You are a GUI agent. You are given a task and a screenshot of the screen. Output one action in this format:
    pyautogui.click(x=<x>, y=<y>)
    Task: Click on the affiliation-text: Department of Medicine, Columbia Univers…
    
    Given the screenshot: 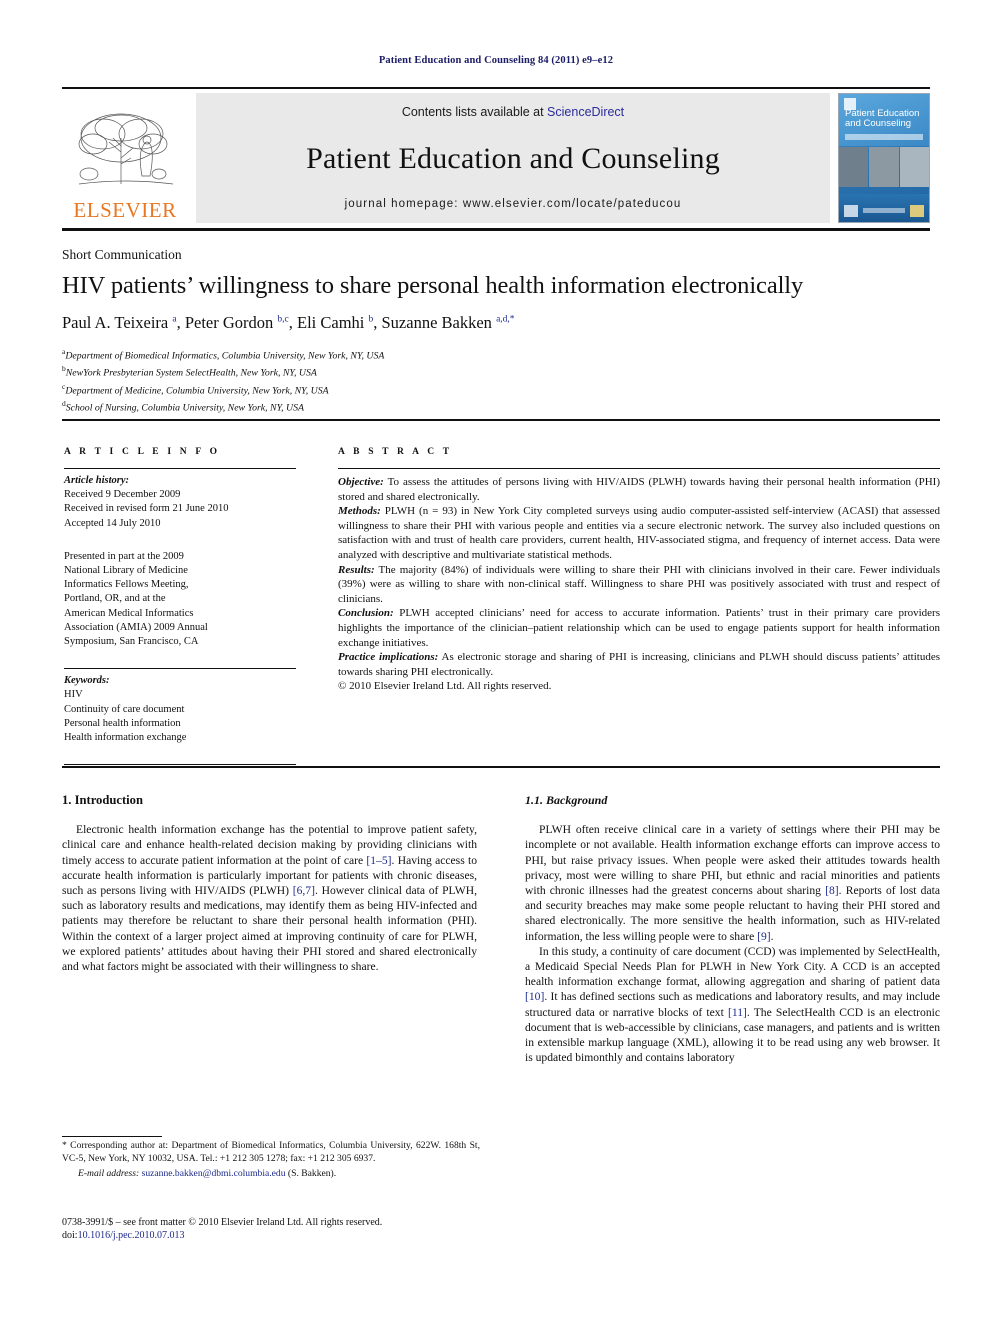 What is the action you would take?
    pyautogui.click(x=197, y=391)
    